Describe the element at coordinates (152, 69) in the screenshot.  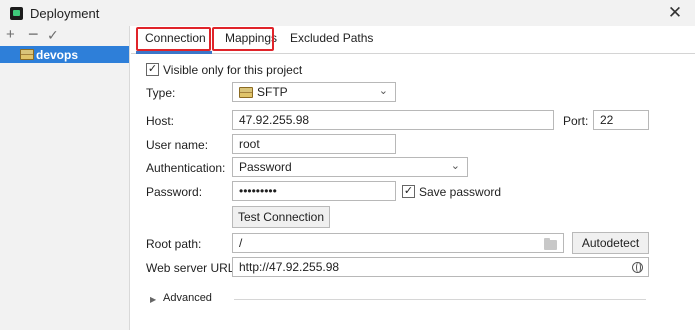
I see `visible-only-checkbox: ✓` at that location.